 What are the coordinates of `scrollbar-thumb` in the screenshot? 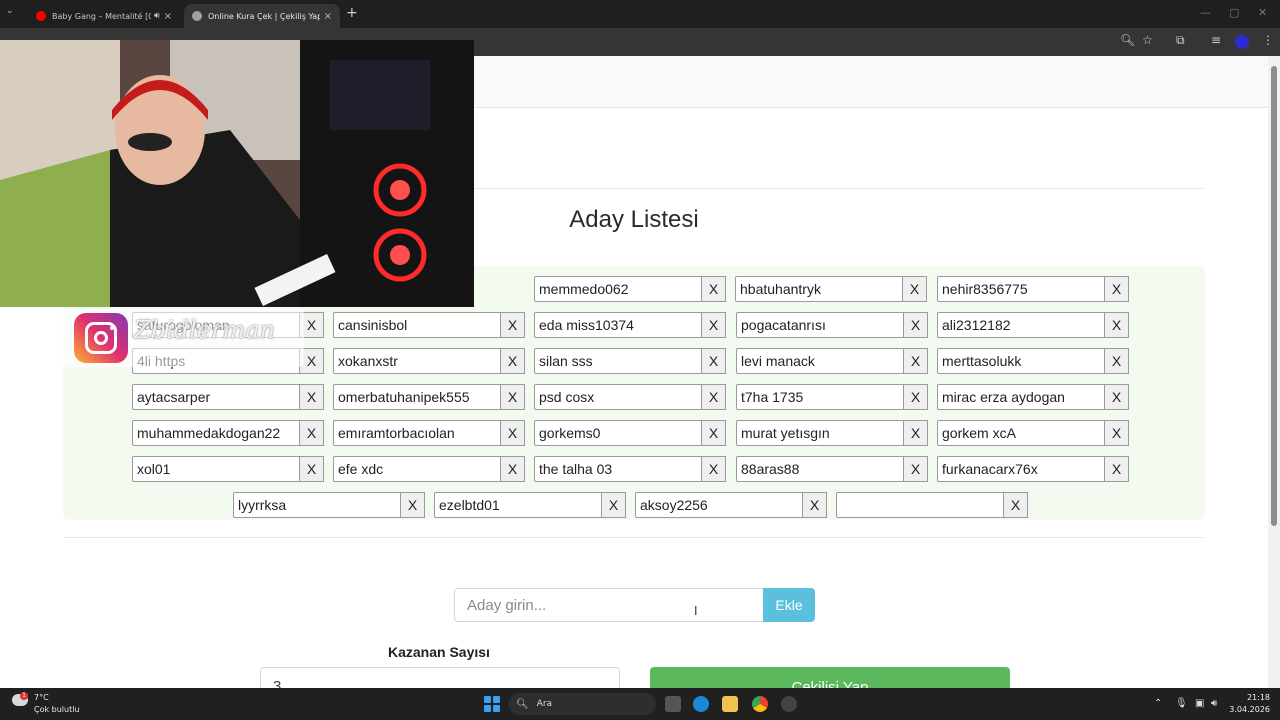 It's located at (1274, 296).